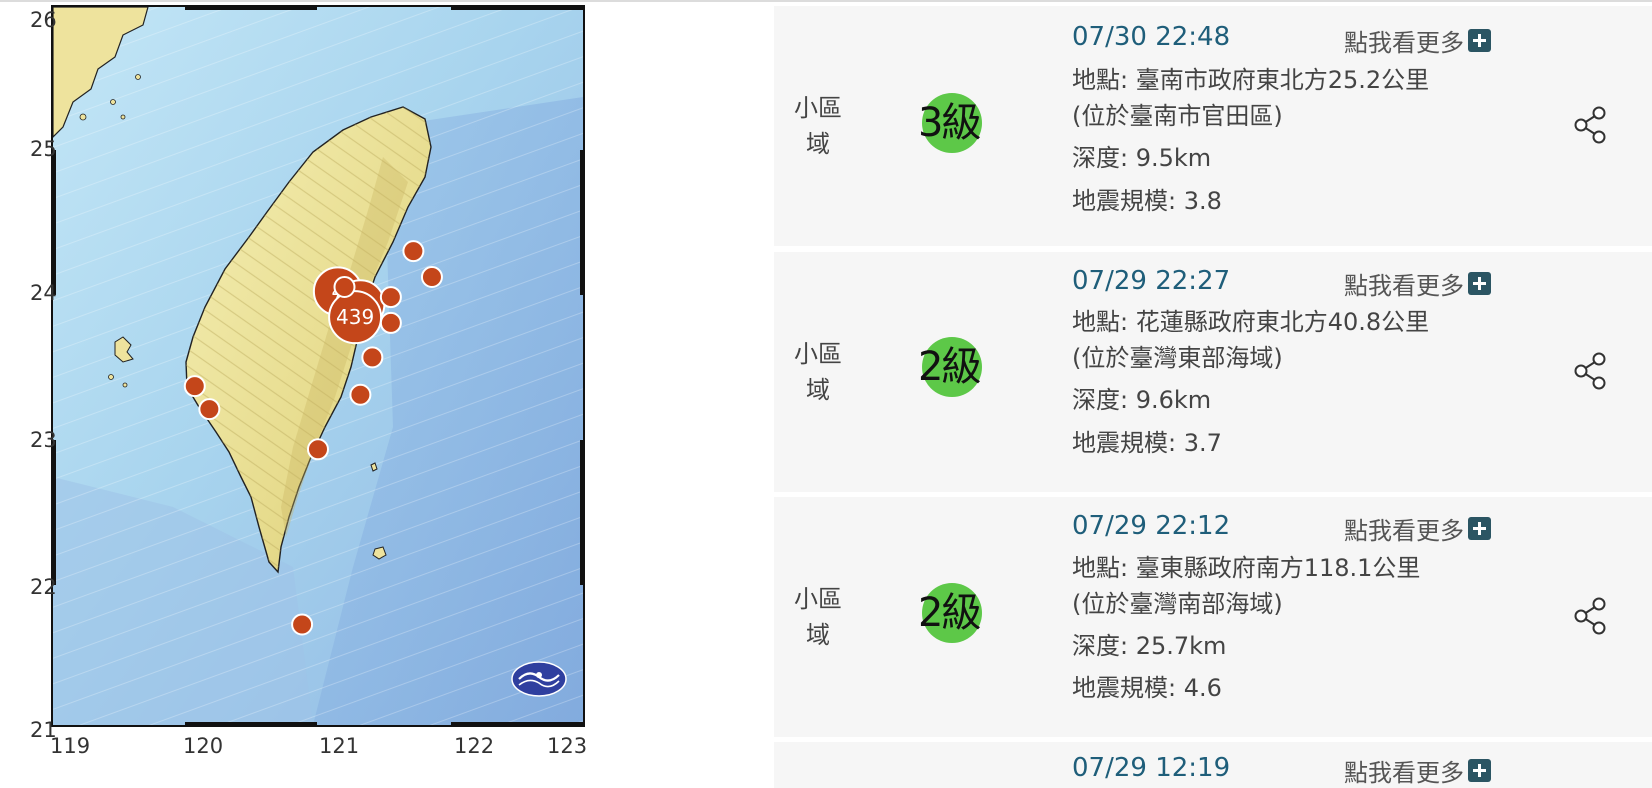  What do you see at coordinates (1251, 322) in the screenshot?
I see `quake-location: 地點: 花蓮縣政府東北方40.8公里` at bounding box center [1251, 322].